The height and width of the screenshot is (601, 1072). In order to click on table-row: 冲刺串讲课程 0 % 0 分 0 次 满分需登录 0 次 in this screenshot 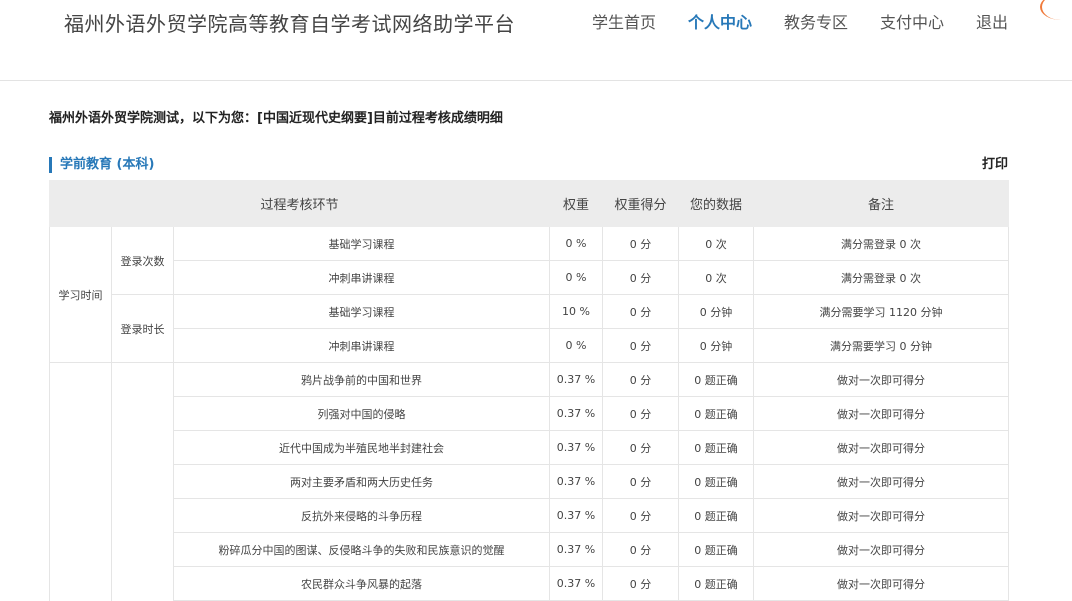, I will do `click(530, 277)`.